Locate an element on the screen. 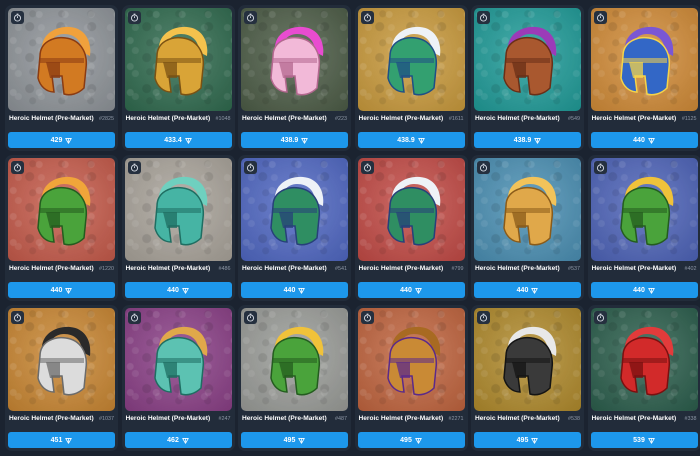  gift-number: #2271 is located at coordinates (456, 419).